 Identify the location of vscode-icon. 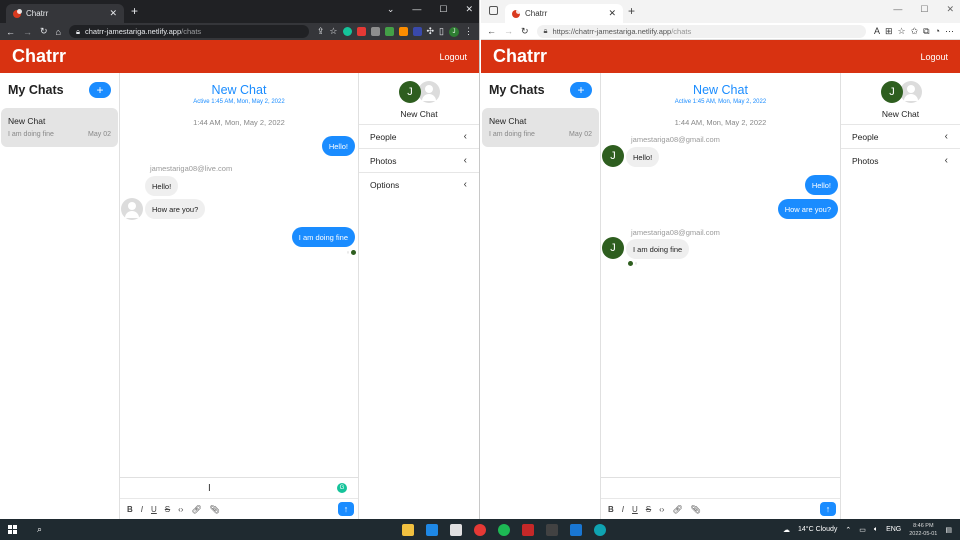
(576, 529).